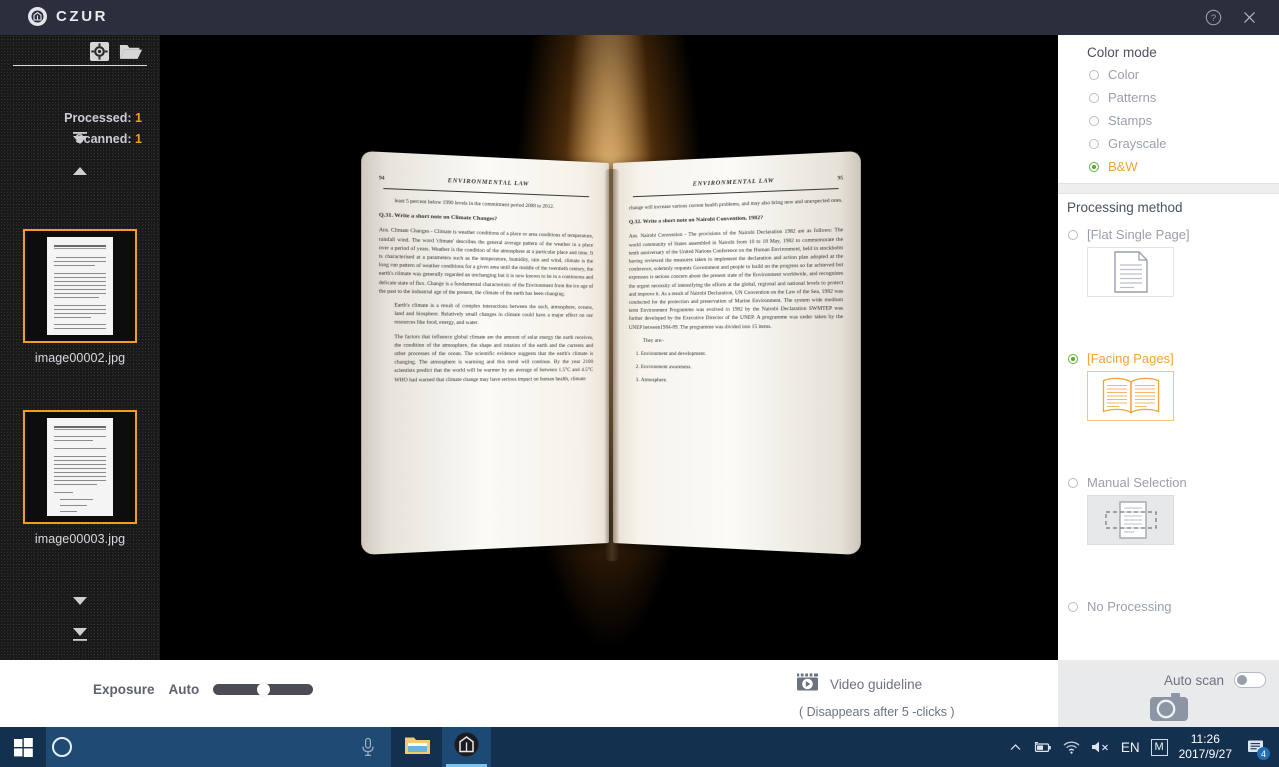  I want to click on processing-option-flat-single-page: [Flat Single Page], so click(1129, 234).